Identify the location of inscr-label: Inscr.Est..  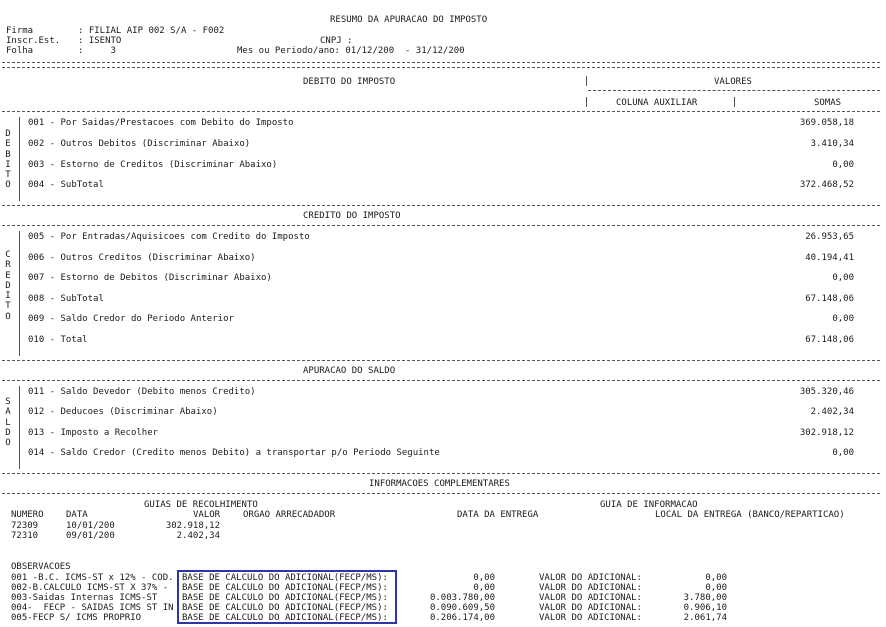
(33, 41).